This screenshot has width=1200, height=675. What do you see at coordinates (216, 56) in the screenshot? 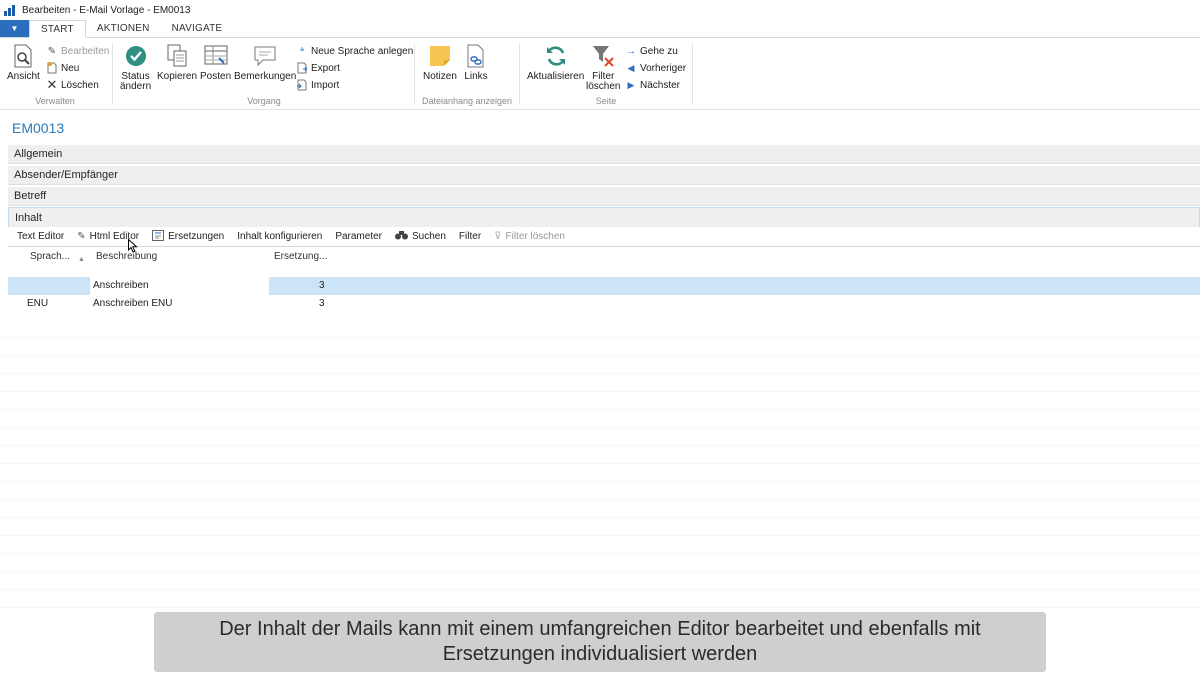
I see `ledger-table-icon` at bounding box center [216, 56].